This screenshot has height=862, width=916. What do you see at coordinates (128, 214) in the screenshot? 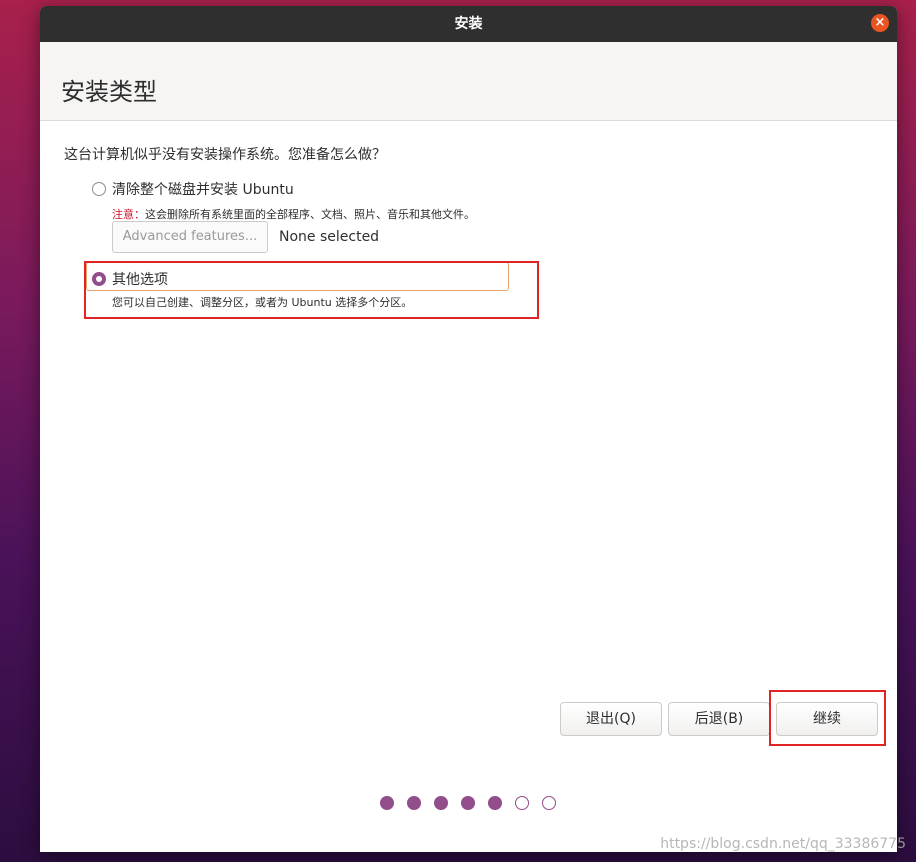
I see `warning-prefix: 注意：` at bounding box center [128, 214].